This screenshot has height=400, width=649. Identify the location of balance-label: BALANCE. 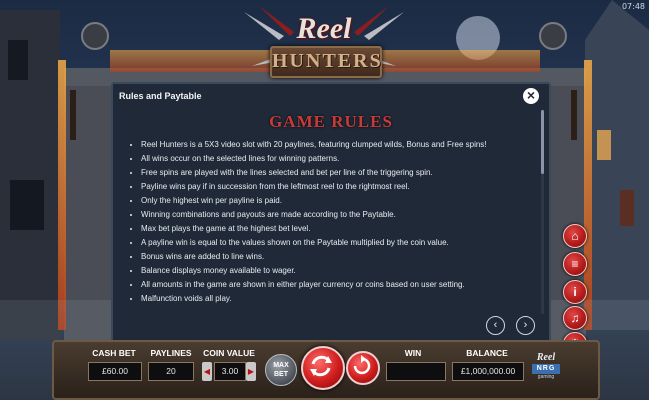
(487, 353).